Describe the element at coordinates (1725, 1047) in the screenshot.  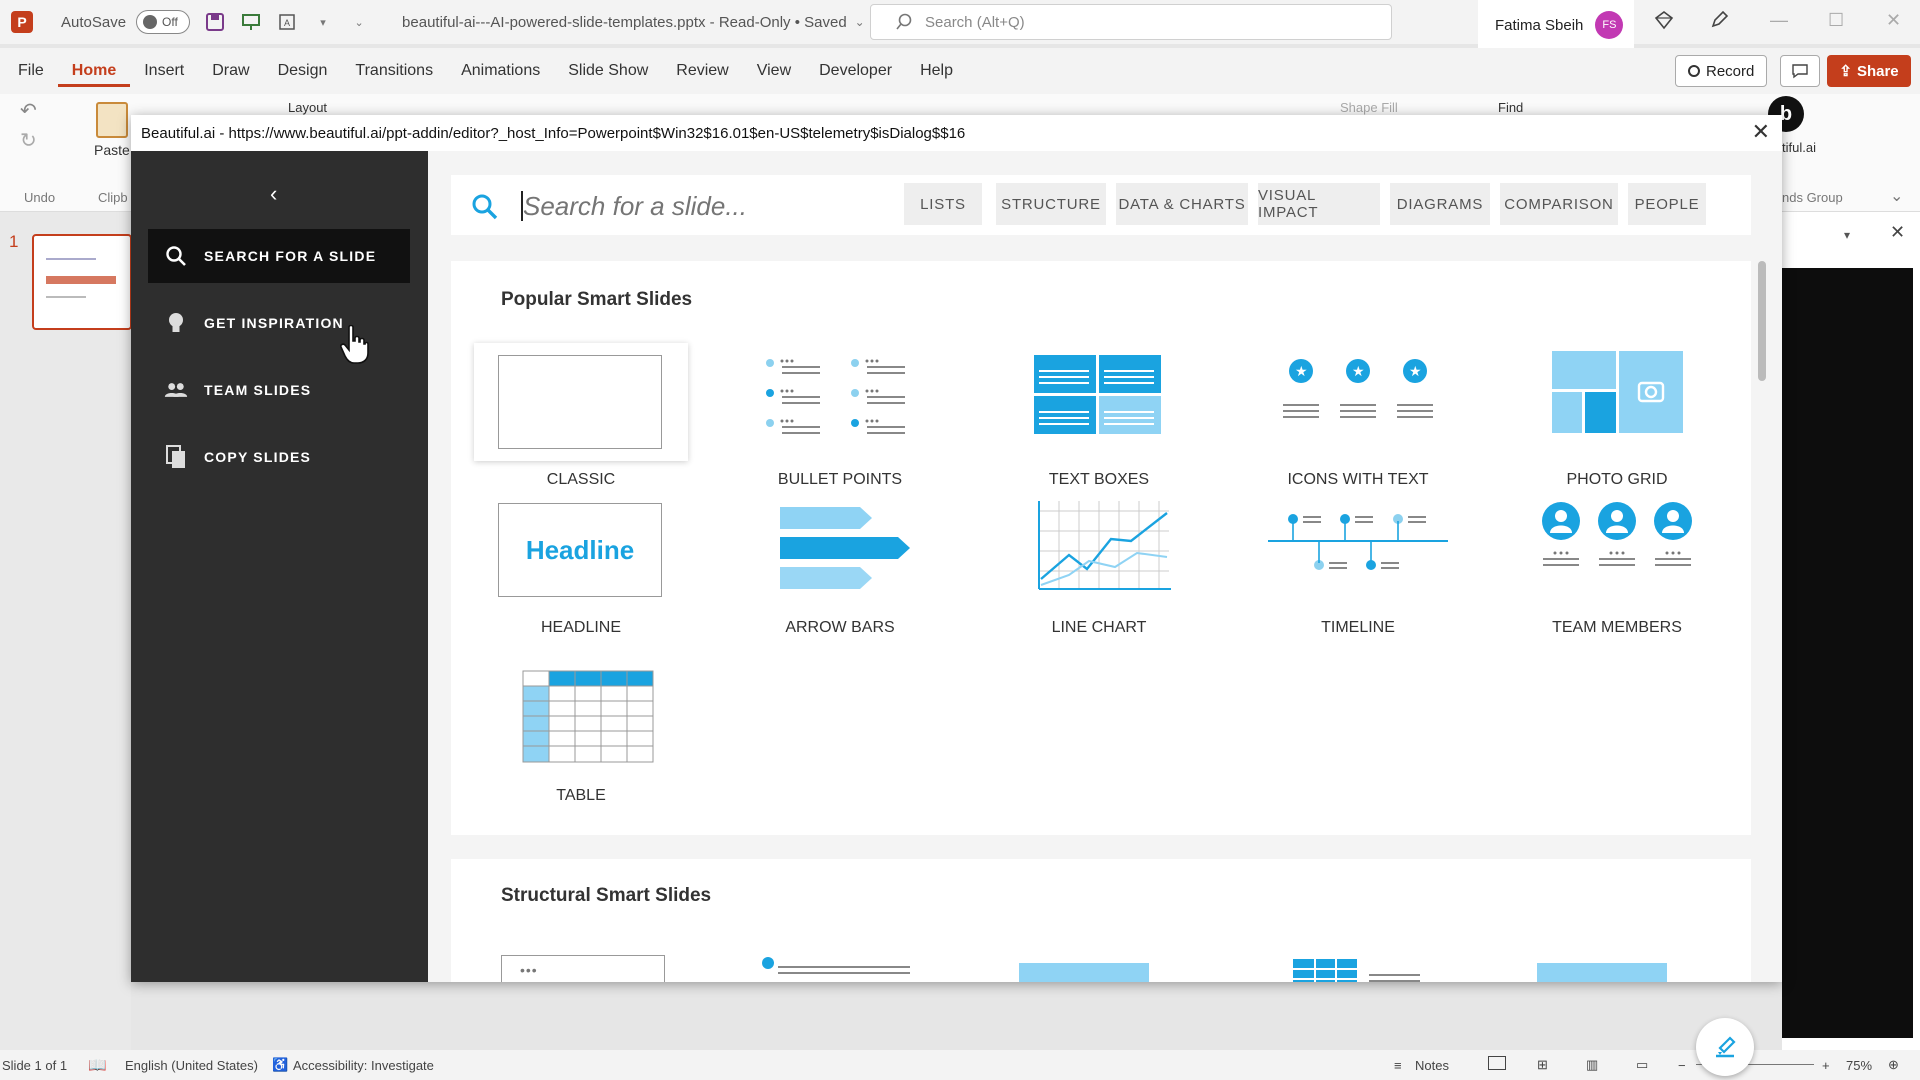
I see `floating-action-button` at that location.